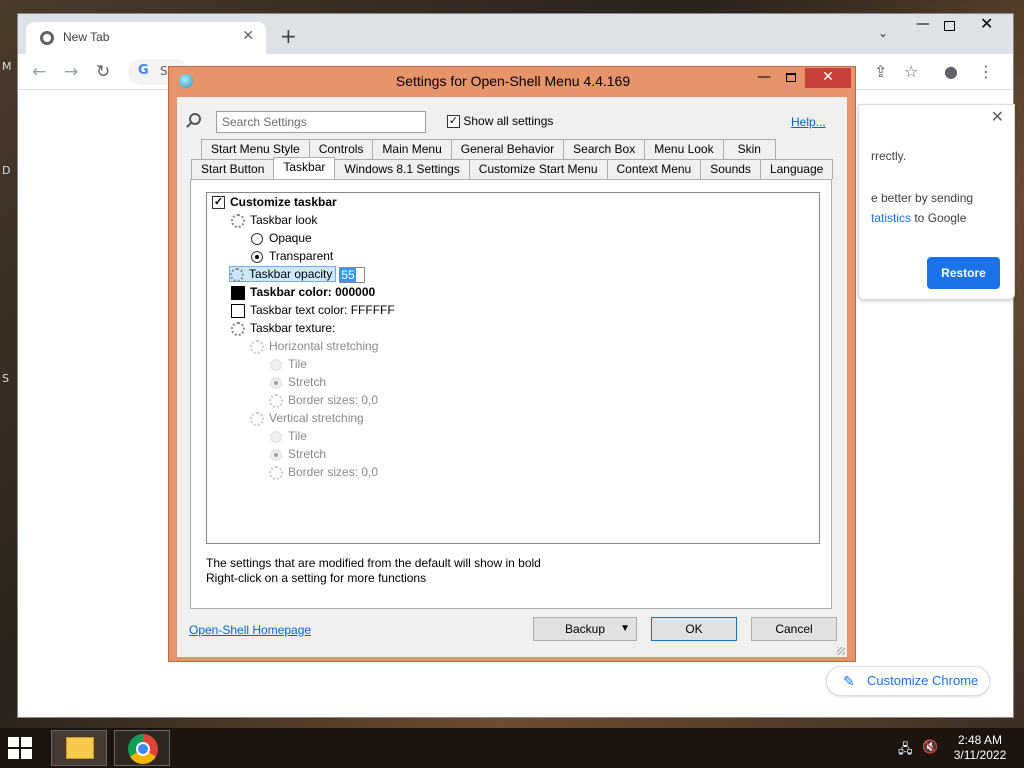 Image resolution: width=1024 pixels, height=768 pixels. Describe the element at coordinates (238, 292) in the screenshot. I see `color-swatch-black` at that location.